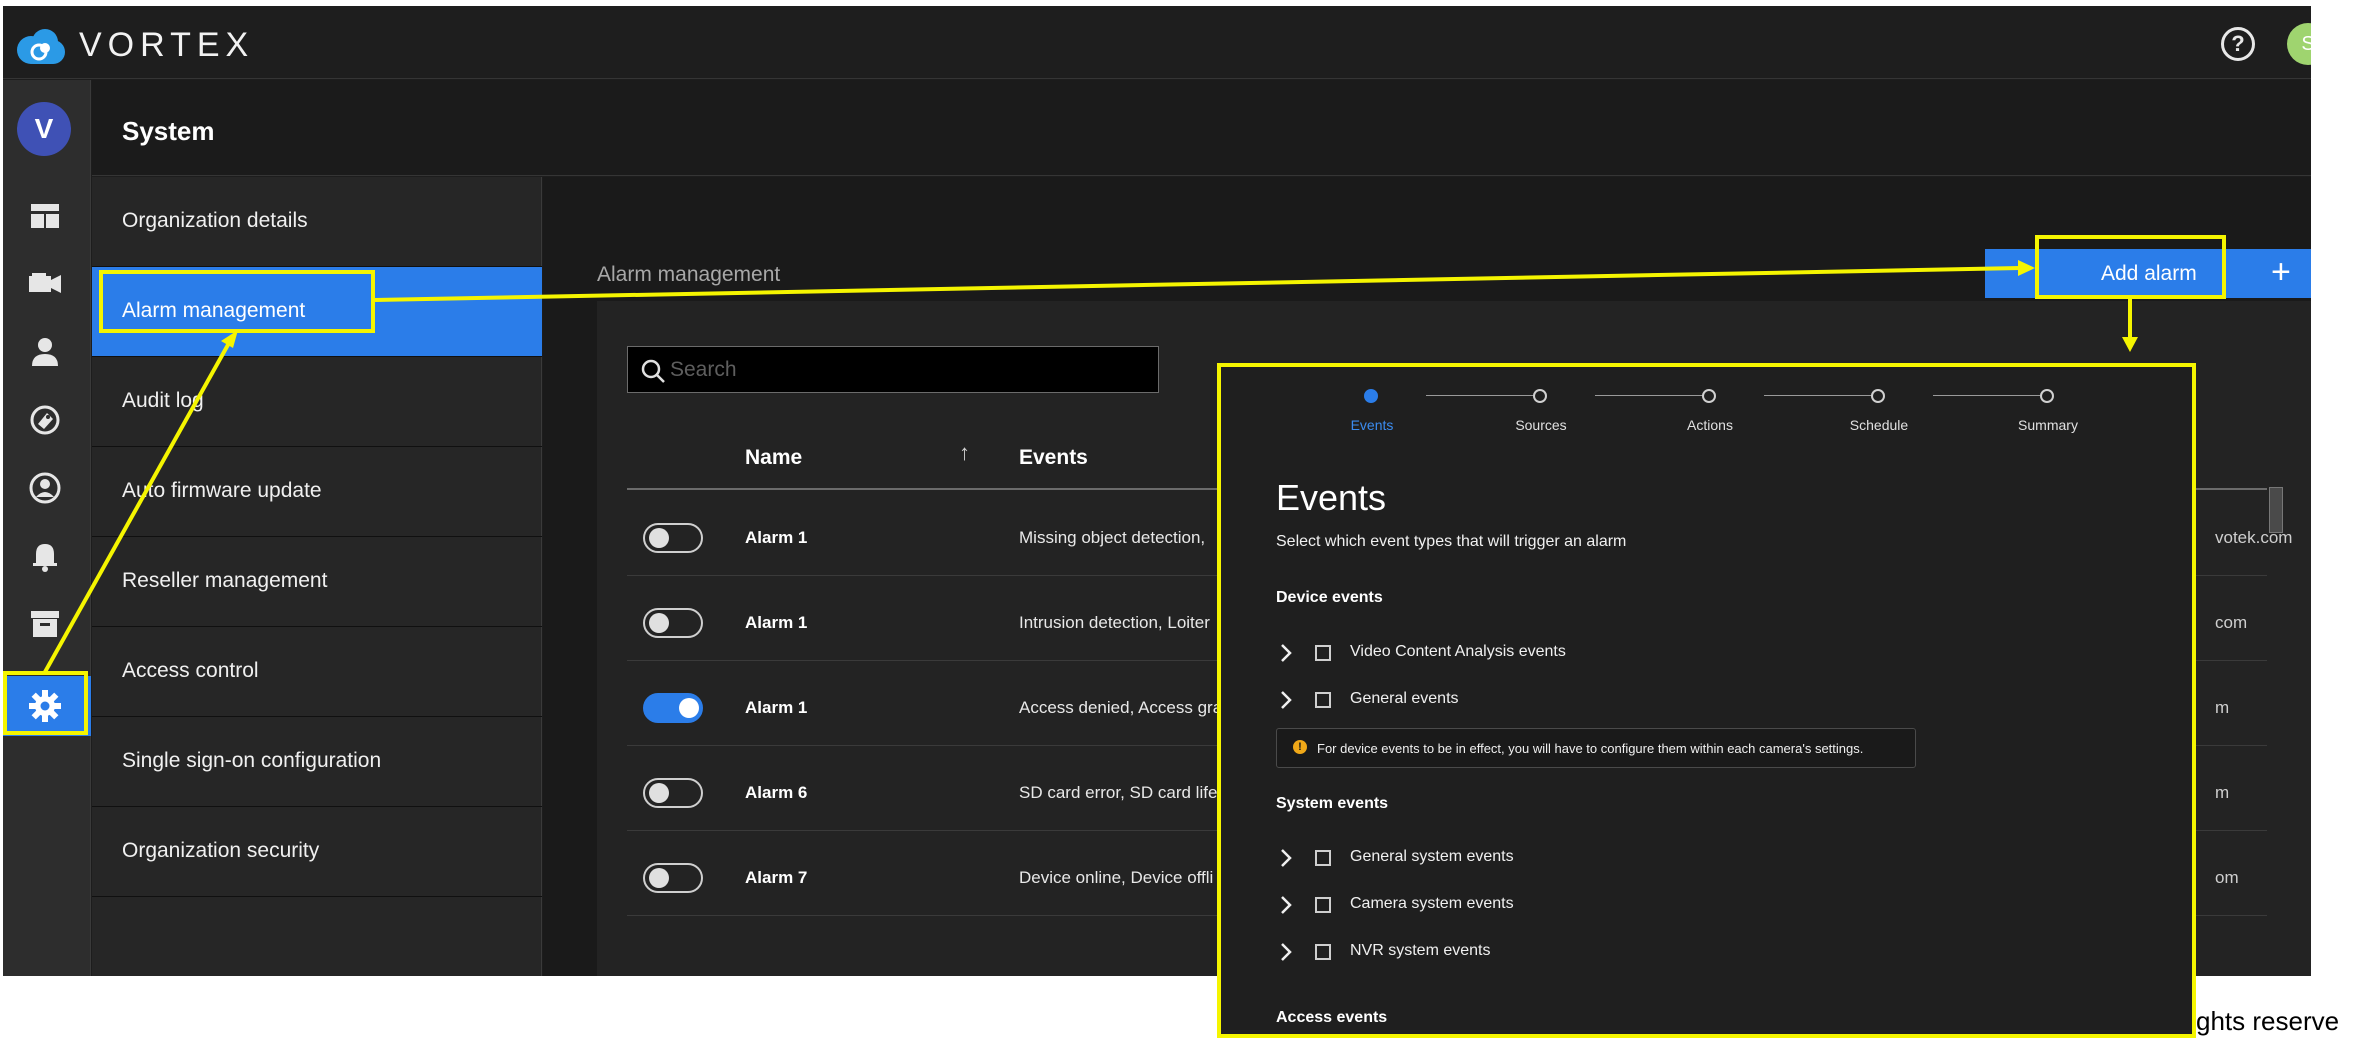  Describe the element at coordinates (1626, 907) in the screenshot. I see `event-group-row: Camera system events` at that location.